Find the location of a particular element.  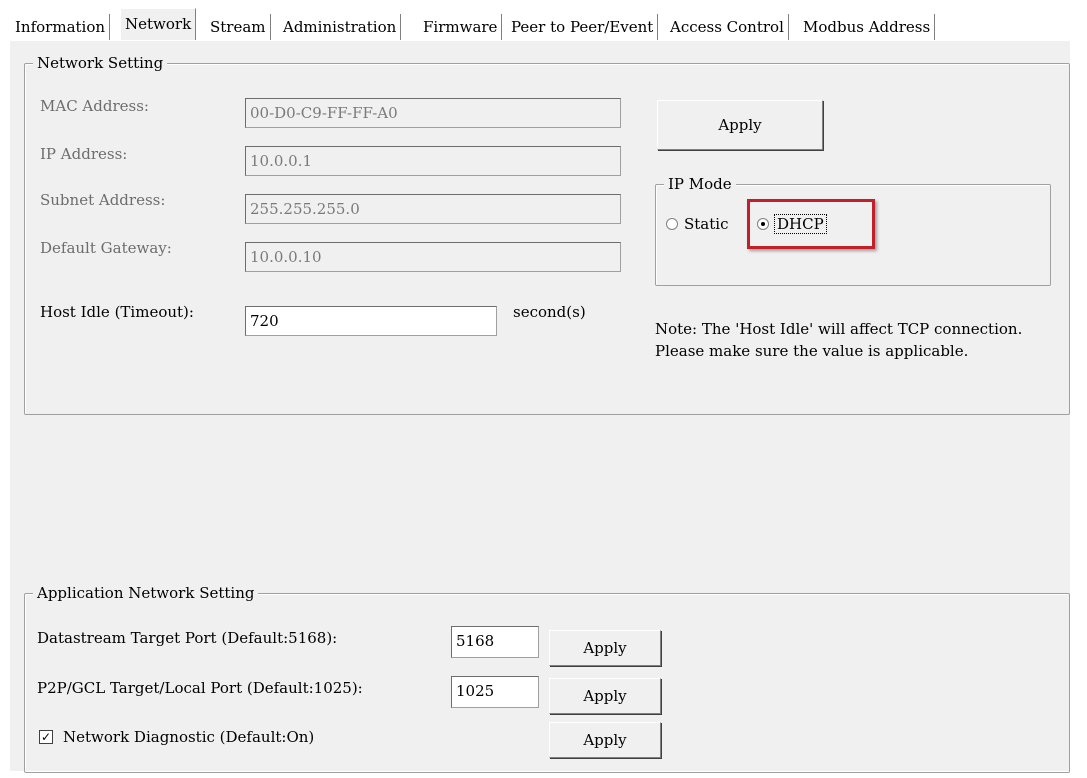

default-gateway-field: 10.0.0.10 is located at coordinates (433, 257).